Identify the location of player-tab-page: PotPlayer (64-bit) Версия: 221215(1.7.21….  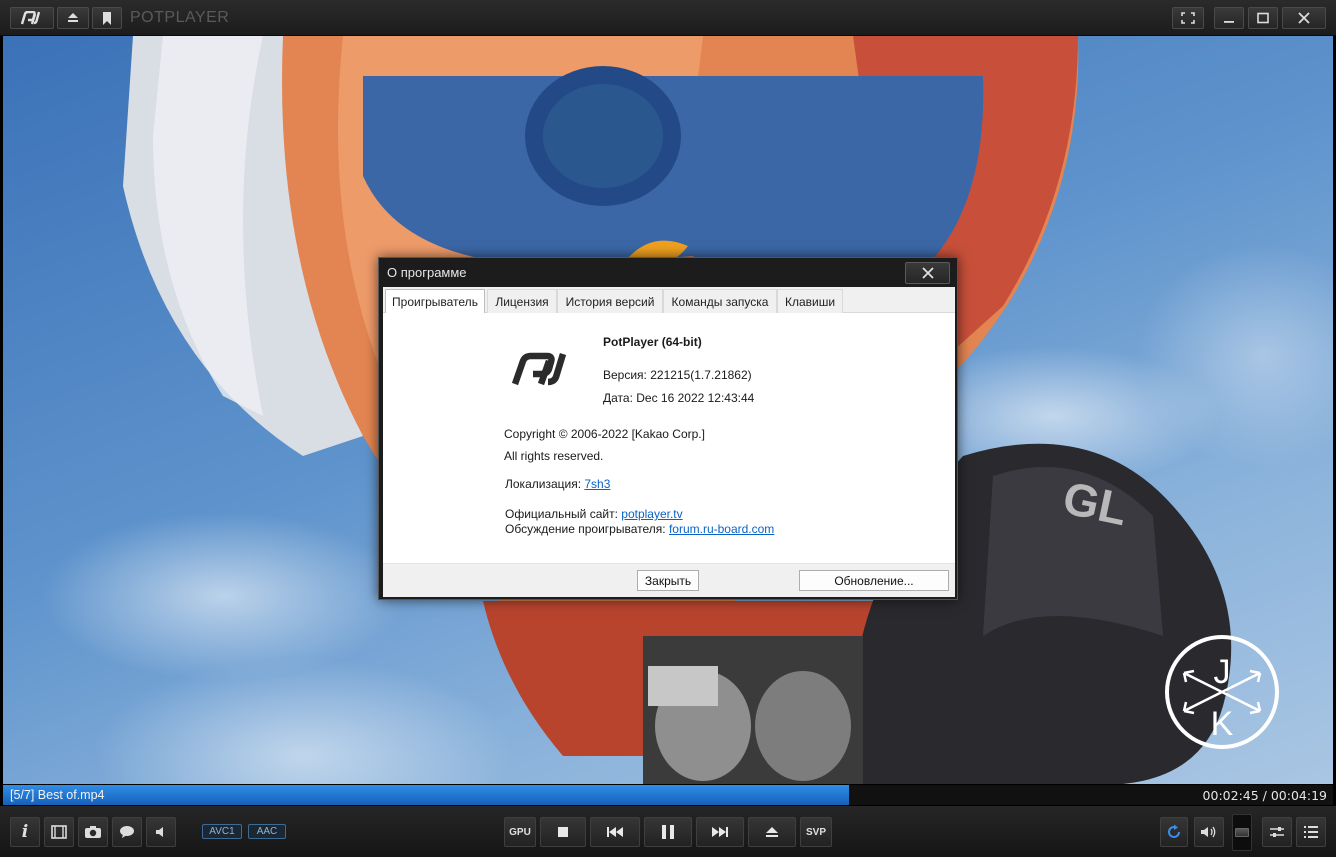
(669, 438).